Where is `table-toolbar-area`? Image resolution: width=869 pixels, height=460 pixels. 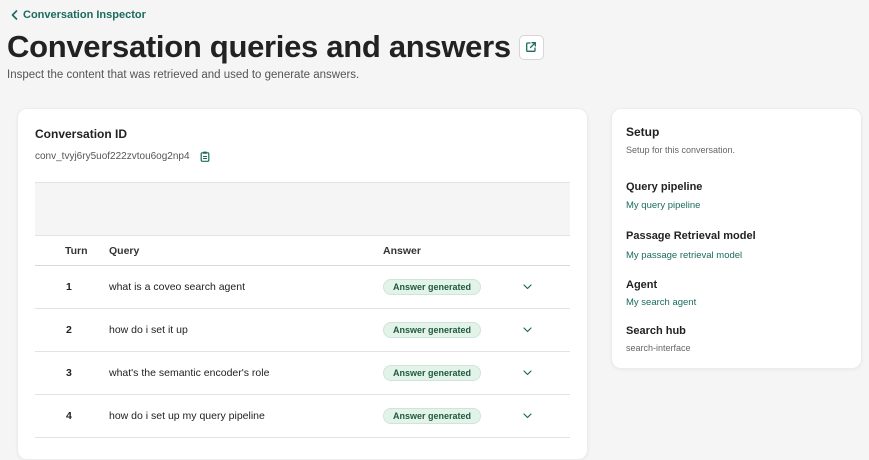
table-toolbar-area is located at coordinates (302, 209).